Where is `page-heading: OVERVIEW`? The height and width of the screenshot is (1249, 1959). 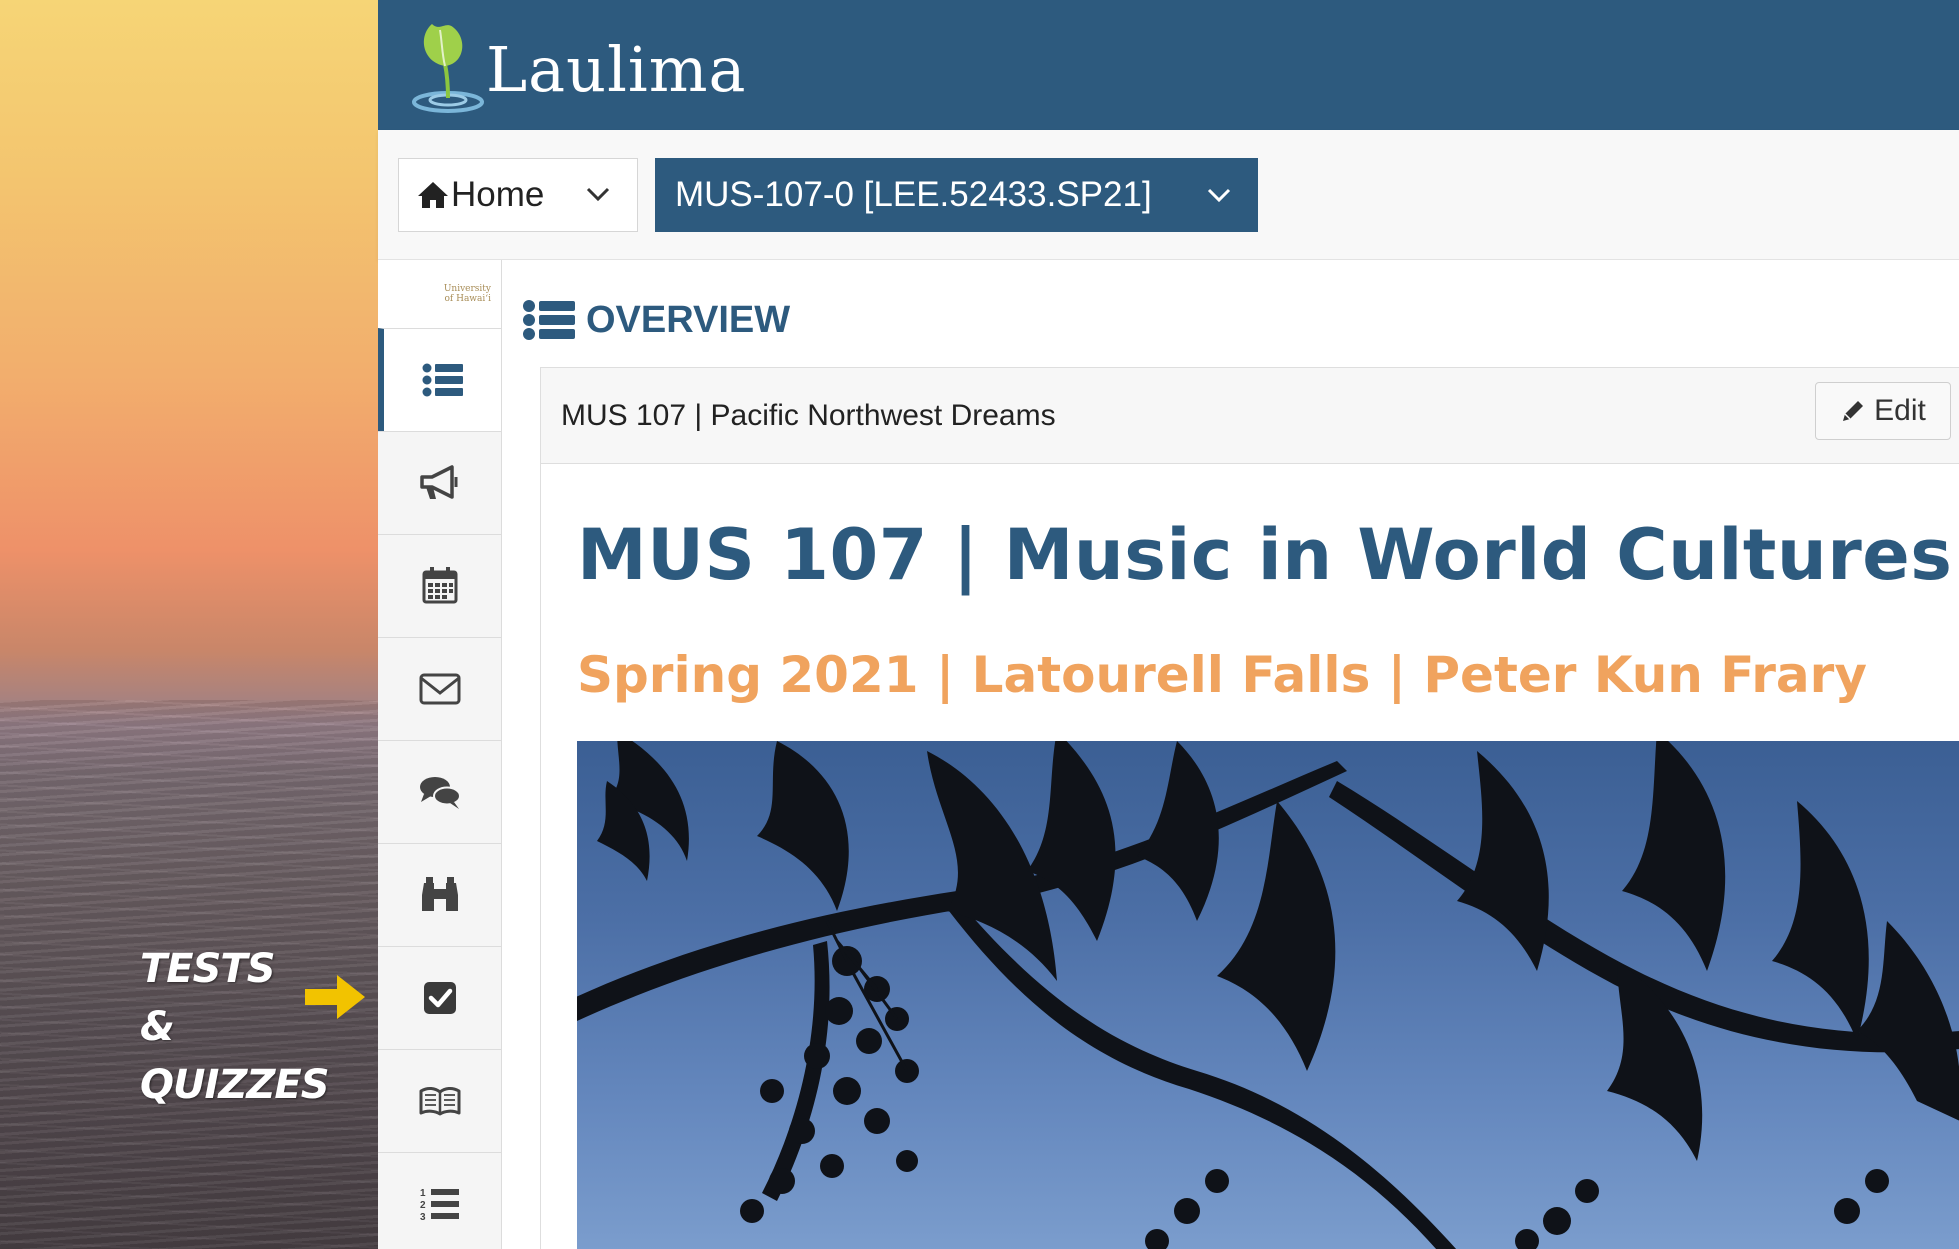 page-heading: OVERVIEW is located at coordinates (656, 320).